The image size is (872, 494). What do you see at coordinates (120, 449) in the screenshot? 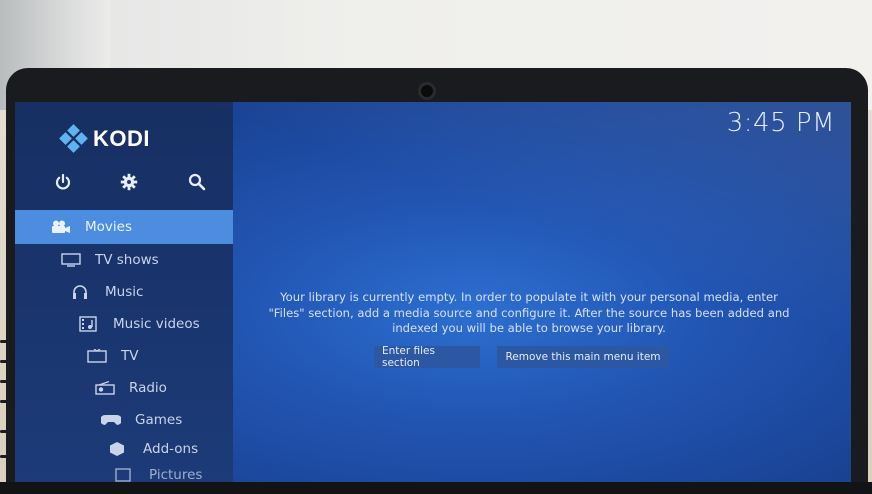
I see `addon-box-icon` at bounding box center [120, 449].